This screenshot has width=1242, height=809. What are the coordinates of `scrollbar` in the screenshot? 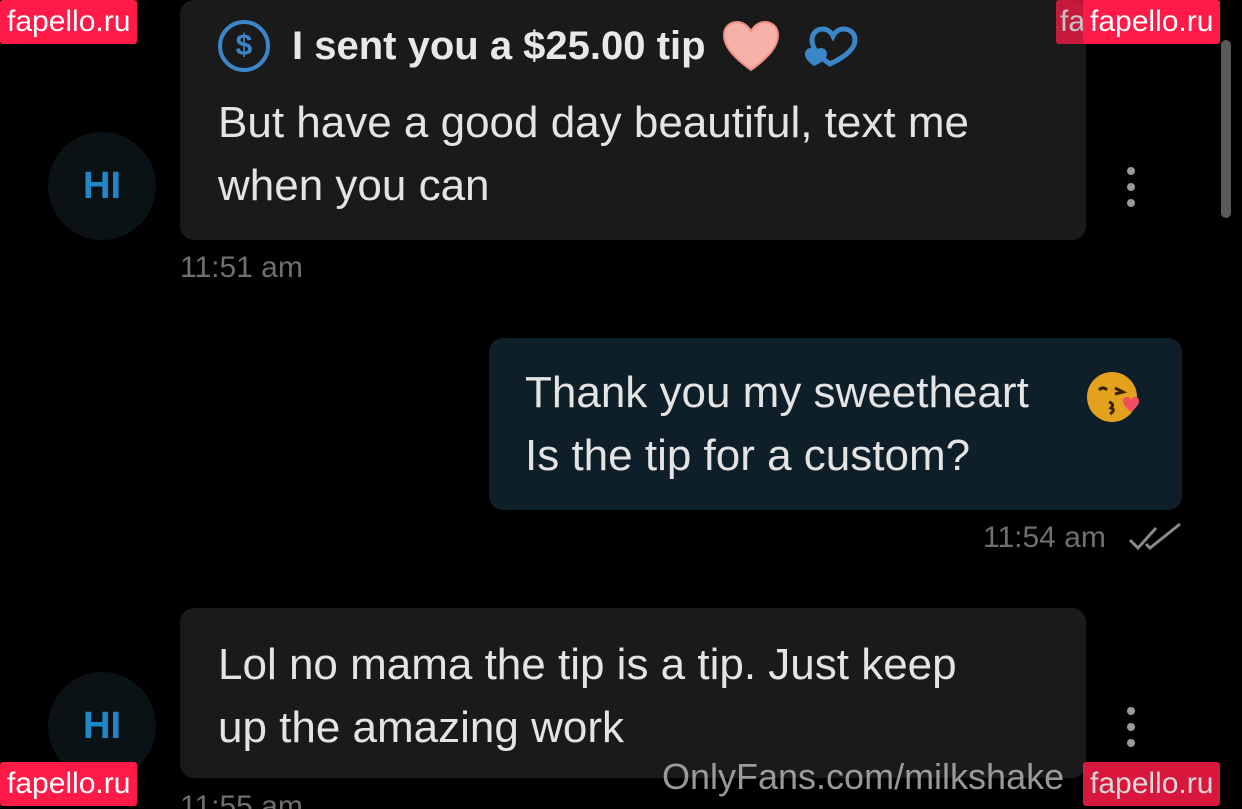 It's located at (1226, 129).